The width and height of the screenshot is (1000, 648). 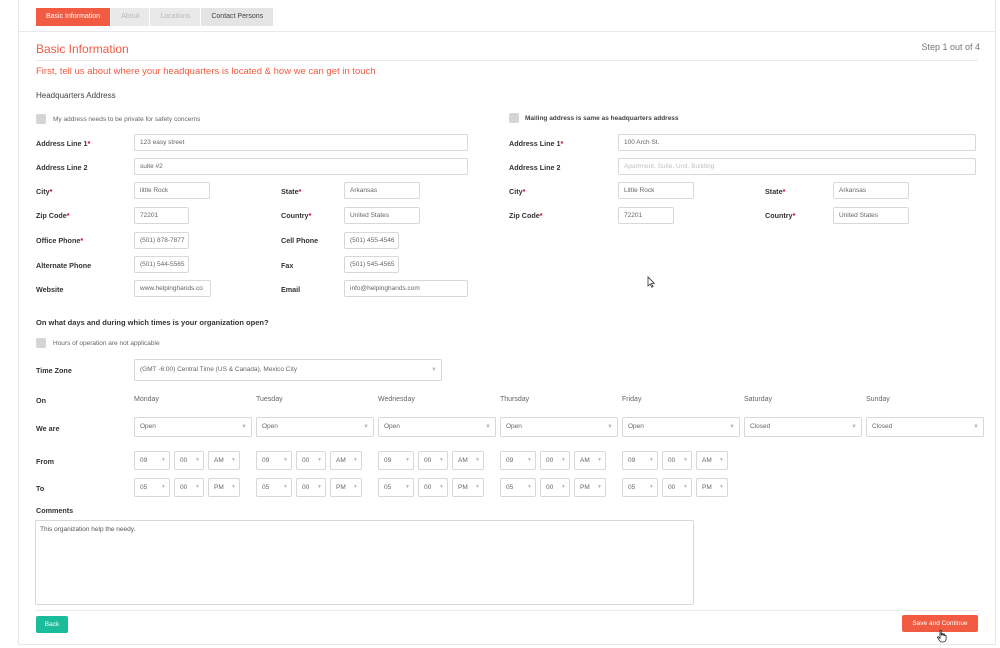 What do you see at coordinates (514, 118) in the screenshot?
I see `mailing-same-checkbox` at bounding box center [514, 118].